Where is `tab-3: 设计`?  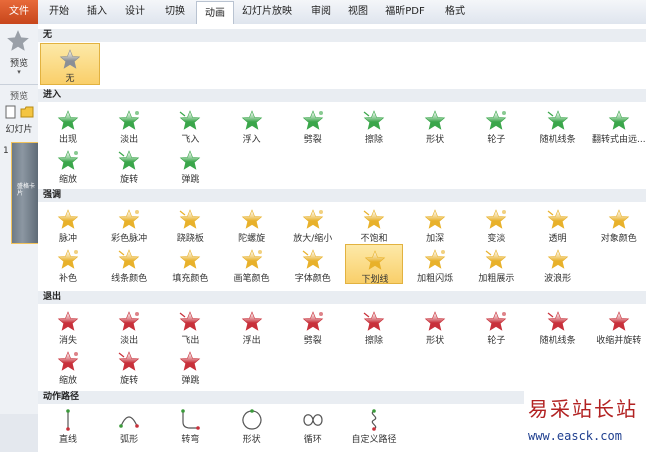 tab-3: 设计 is located at coordinates (135, 12).